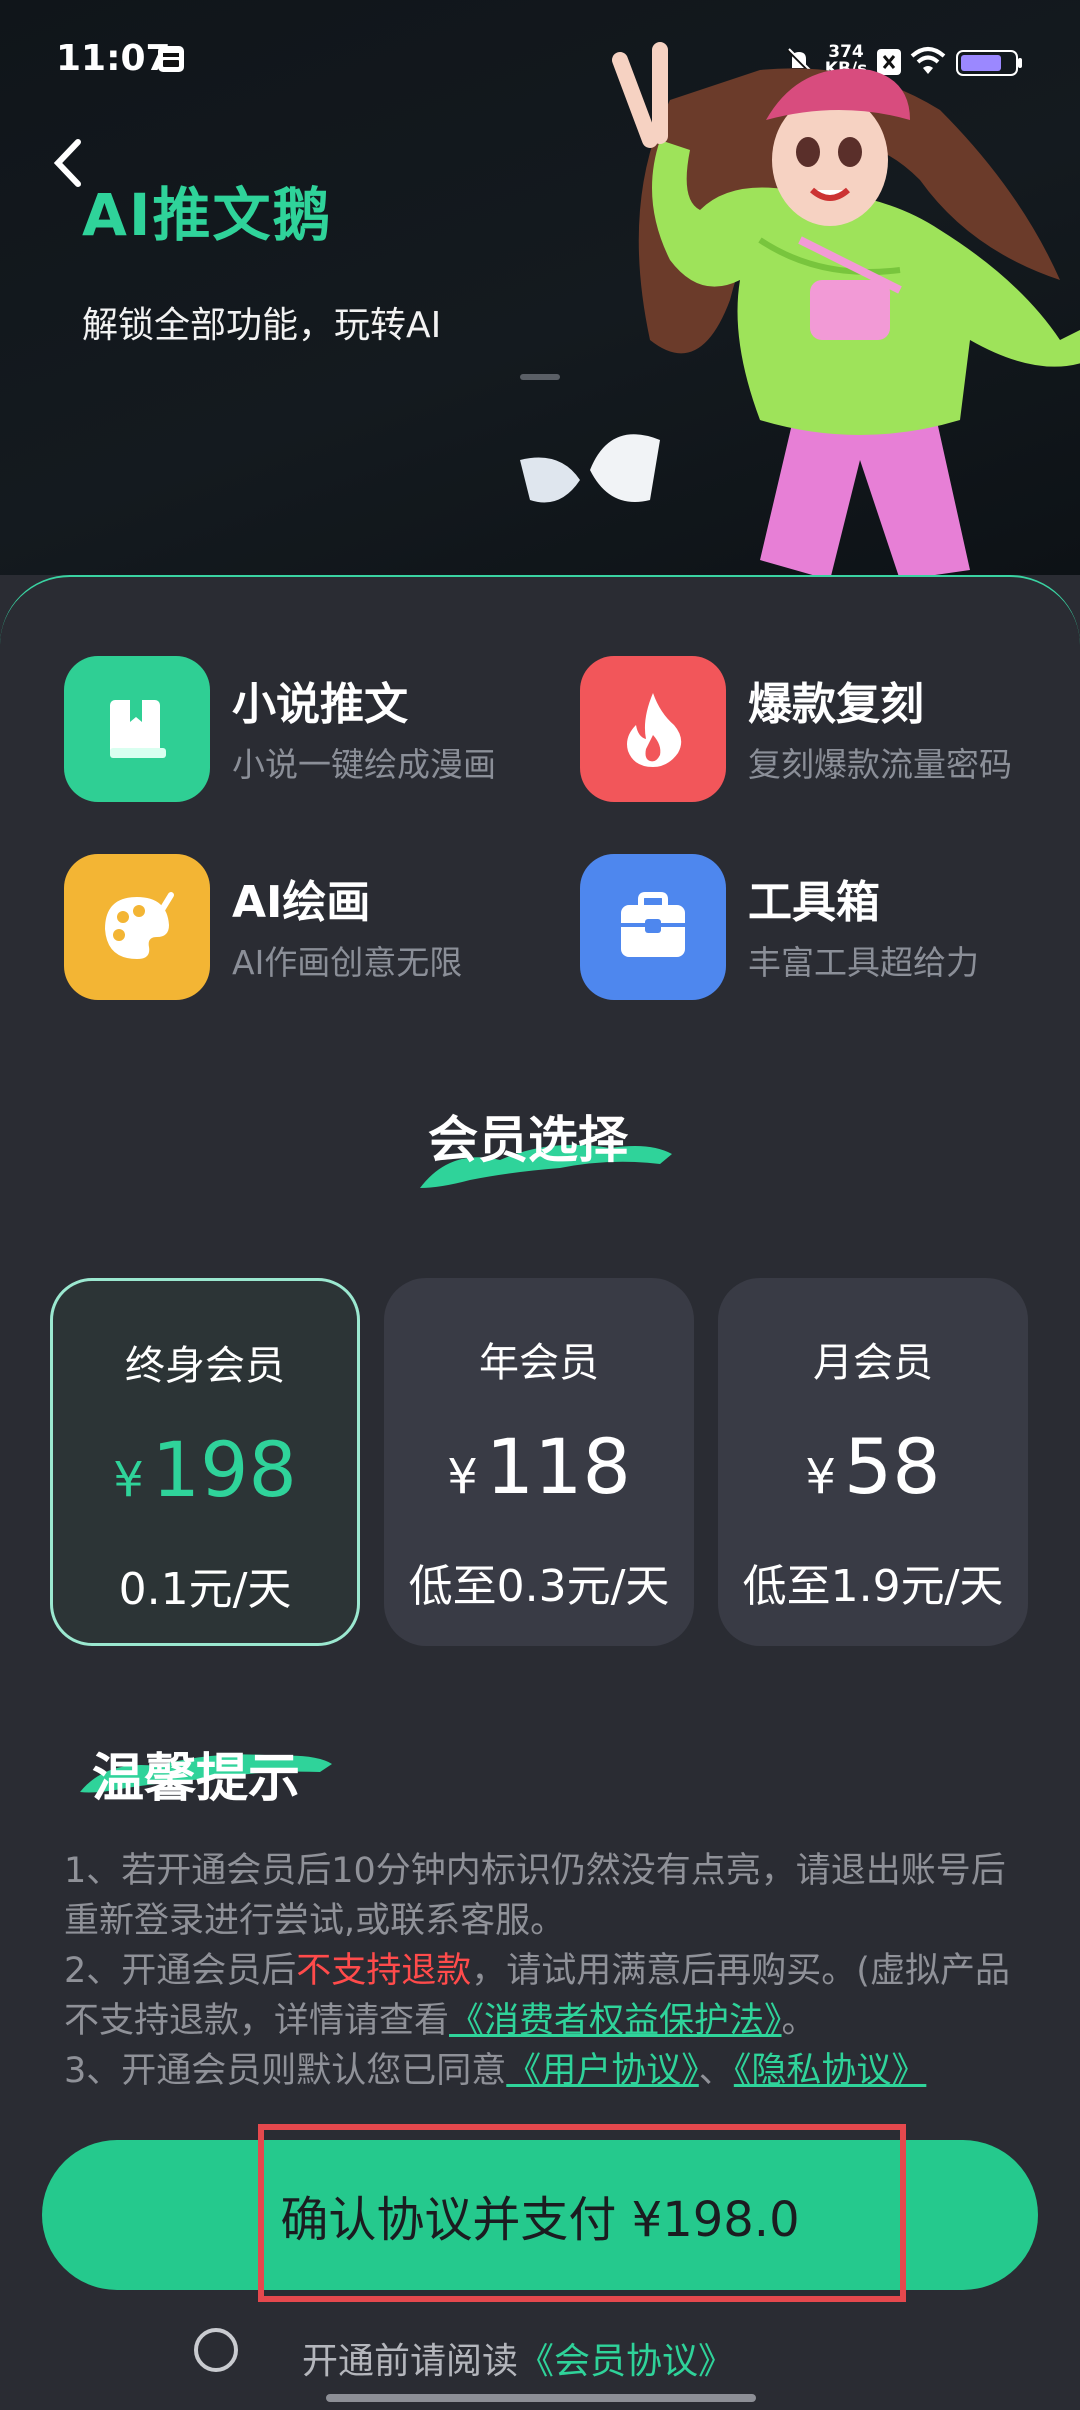  Describe the element at coordinates (205, 1589) in the screenshot. I see `plan-daily-cost: 0.1元/天` at that location.